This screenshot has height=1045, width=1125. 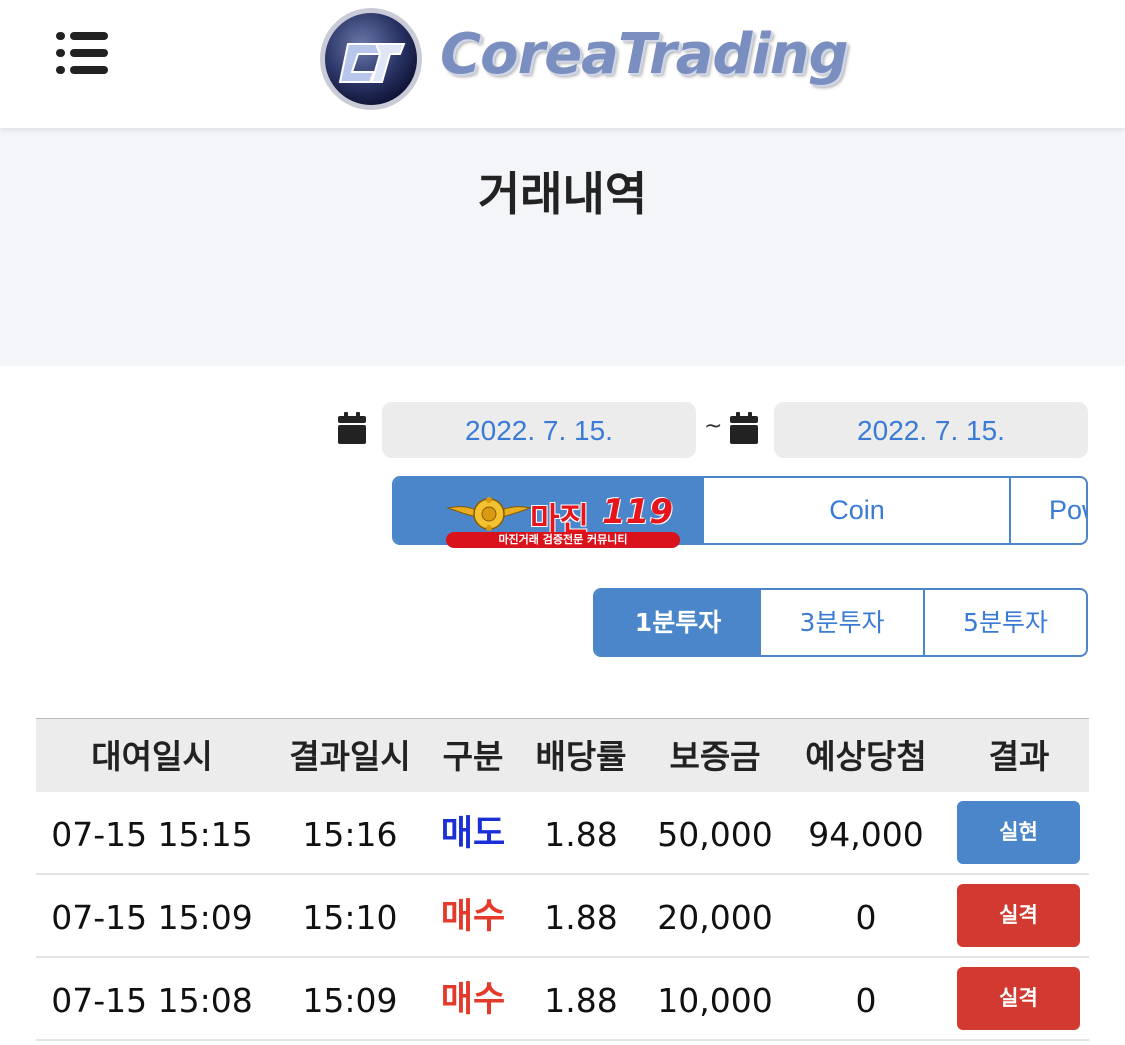 What do you see at coordinates (843, 622) in the screenshot?
I see `tab-3min: 3분투자` at bounding box center [843, 622].